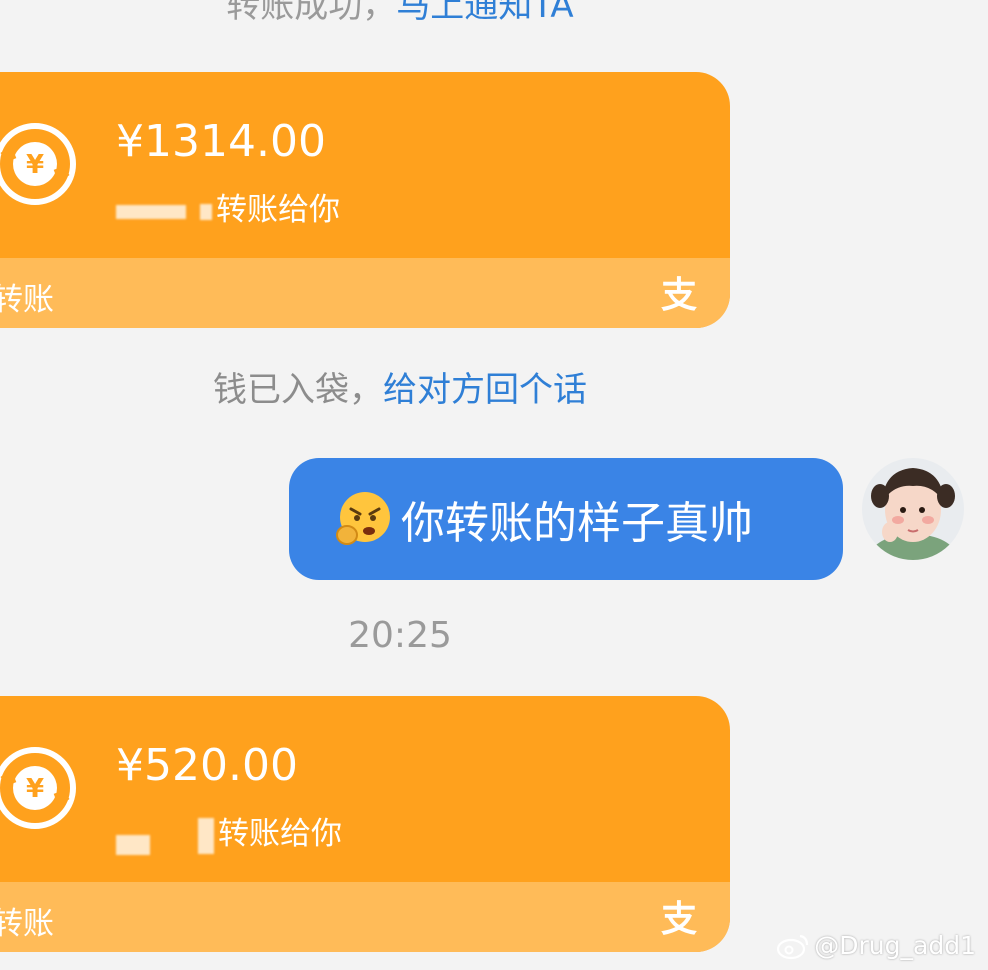  I want to click on message-timestamp: 20:25, so click(400, 635).